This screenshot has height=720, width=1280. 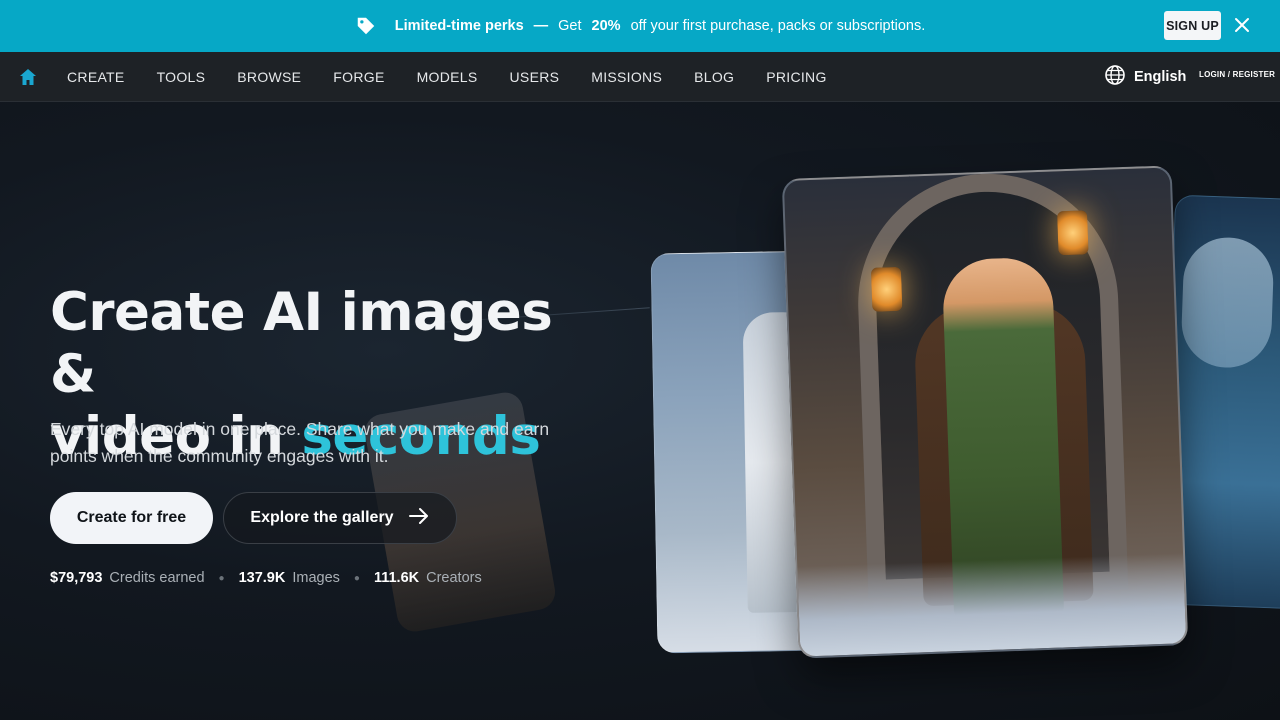 What do you see at coordinates (570, 26) in the screenshot?
I see `promo-get: Get` at bounding box center [570, 26].